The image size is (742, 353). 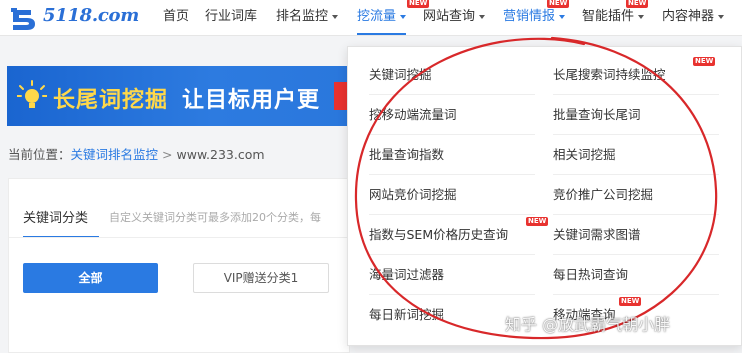 I want to click on banner-title: 长尾词挖掘, so click(x=111, y=100).